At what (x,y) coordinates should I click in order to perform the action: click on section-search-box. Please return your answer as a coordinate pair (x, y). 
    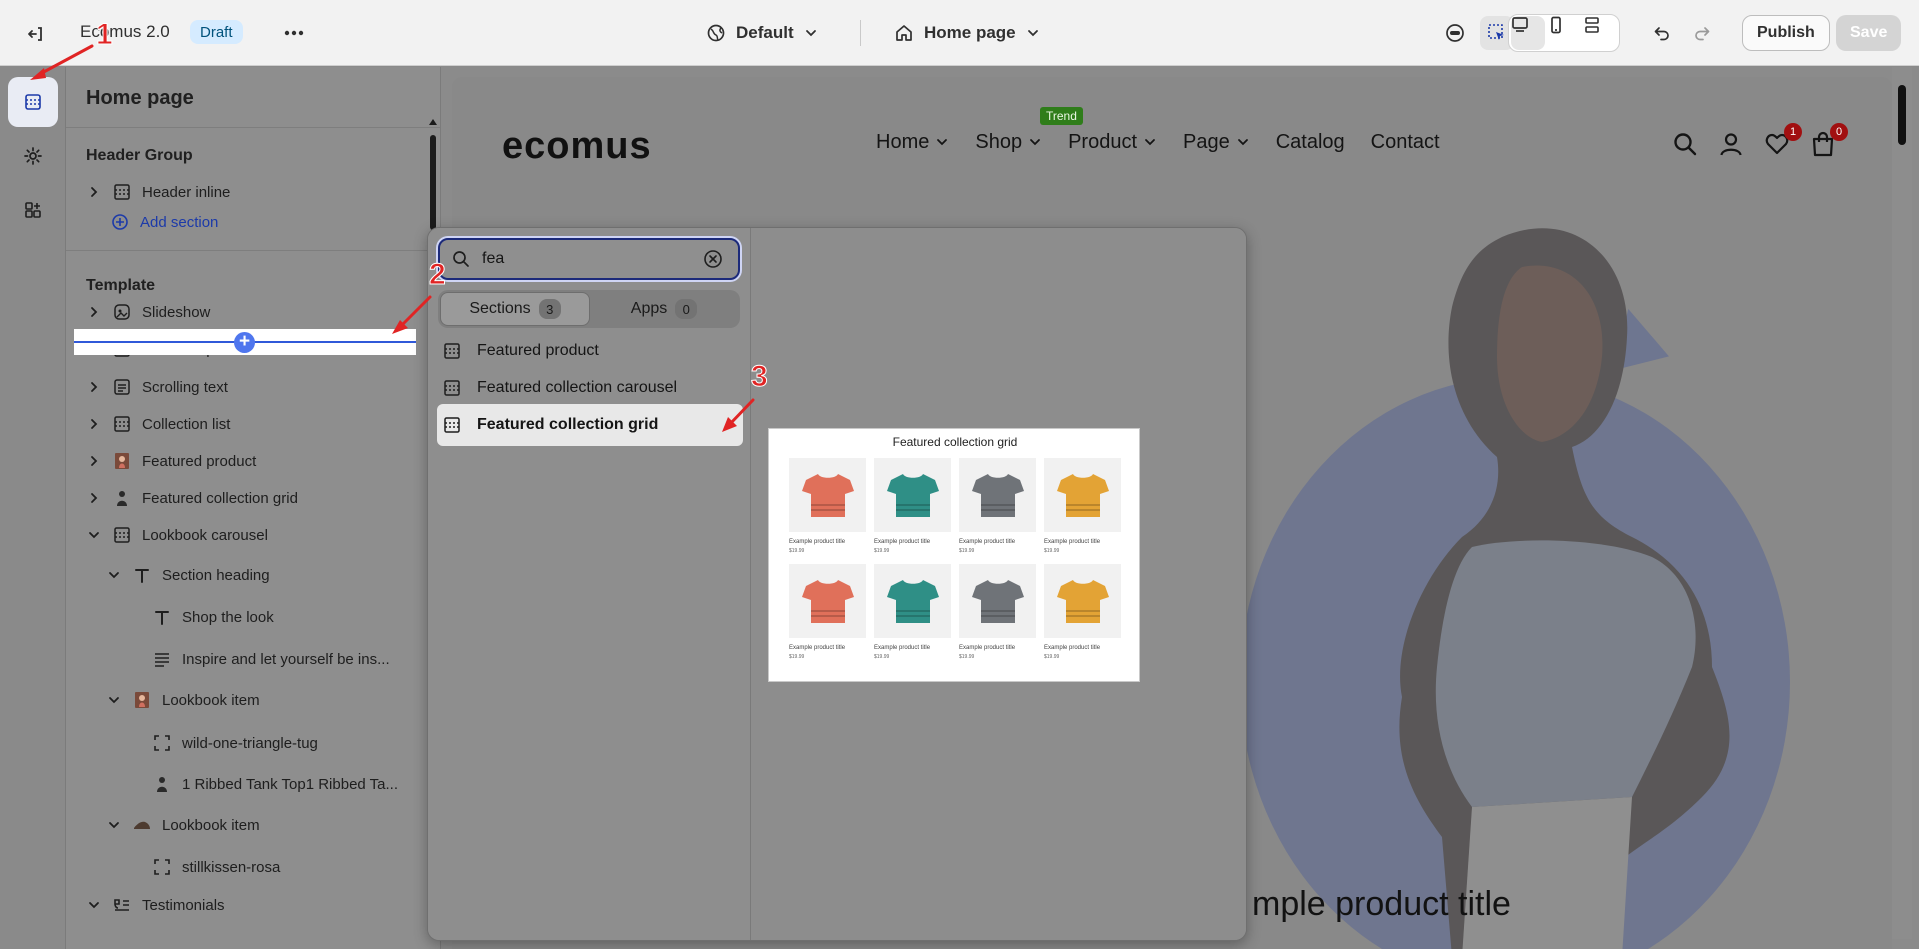
    Looking at the image, I should click on (589, 259).